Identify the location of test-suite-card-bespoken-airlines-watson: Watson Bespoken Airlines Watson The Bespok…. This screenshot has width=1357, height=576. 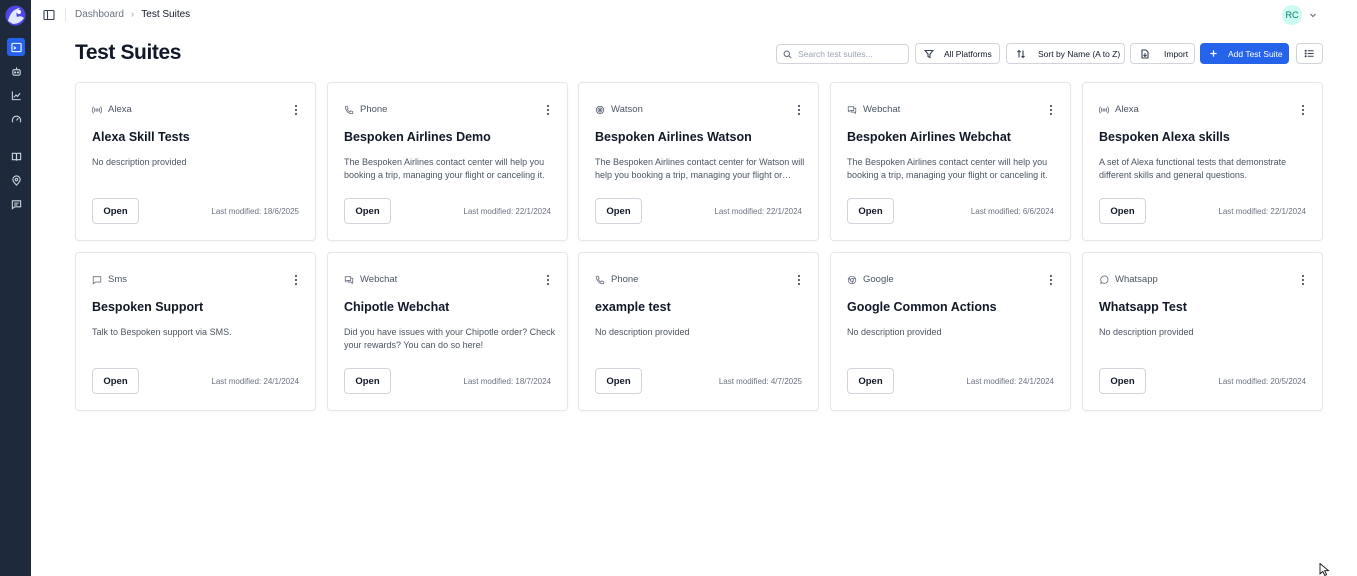
(698, 161).